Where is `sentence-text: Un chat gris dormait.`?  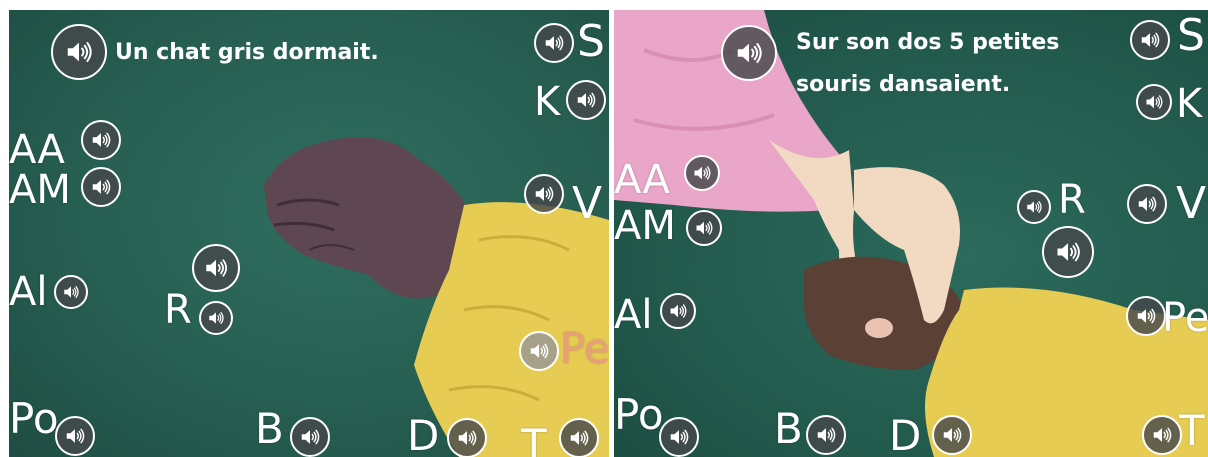
sentence-text: Un chat gris dormait. is located at coordinates (247, 52).